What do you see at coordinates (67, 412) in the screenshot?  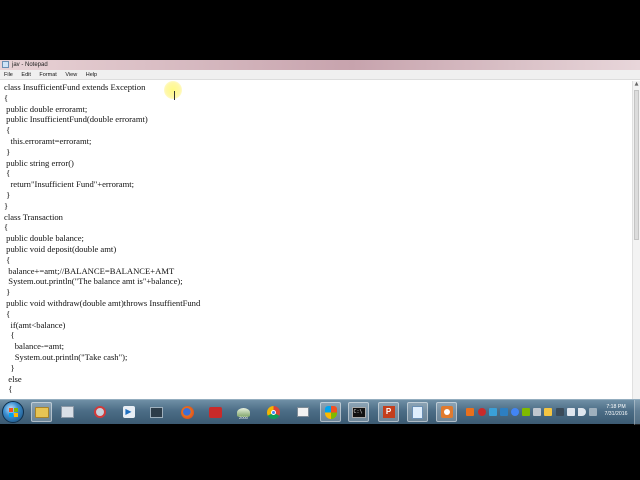 I see `libraries-icon` at bounding box center [67, 412].